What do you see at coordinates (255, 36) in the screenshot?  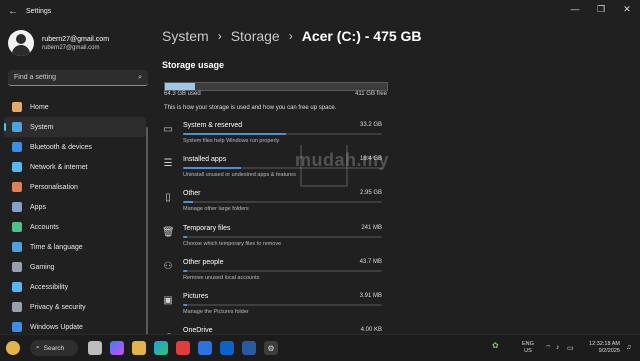 I see `breadcrumb-storage: Storage` at bounding box center [255, 36].